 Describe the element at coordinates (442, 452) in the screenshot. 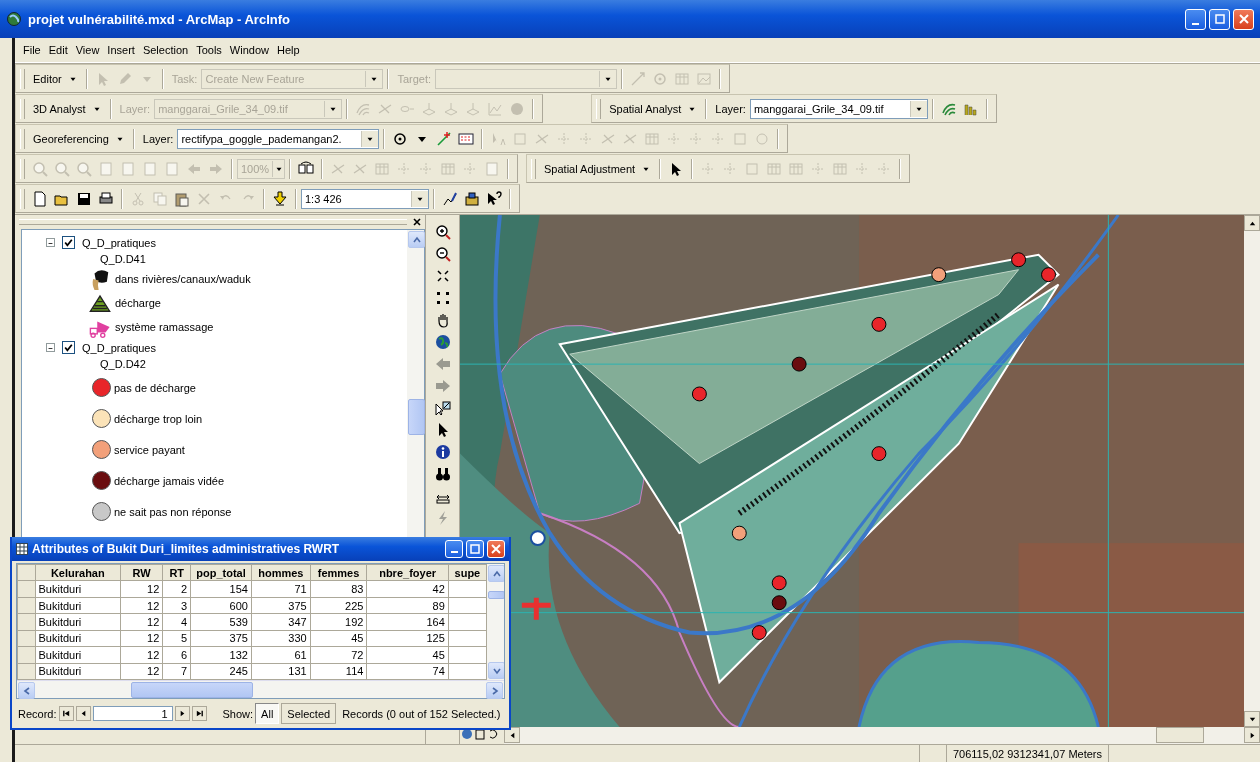

I see `info-icon` at that location.